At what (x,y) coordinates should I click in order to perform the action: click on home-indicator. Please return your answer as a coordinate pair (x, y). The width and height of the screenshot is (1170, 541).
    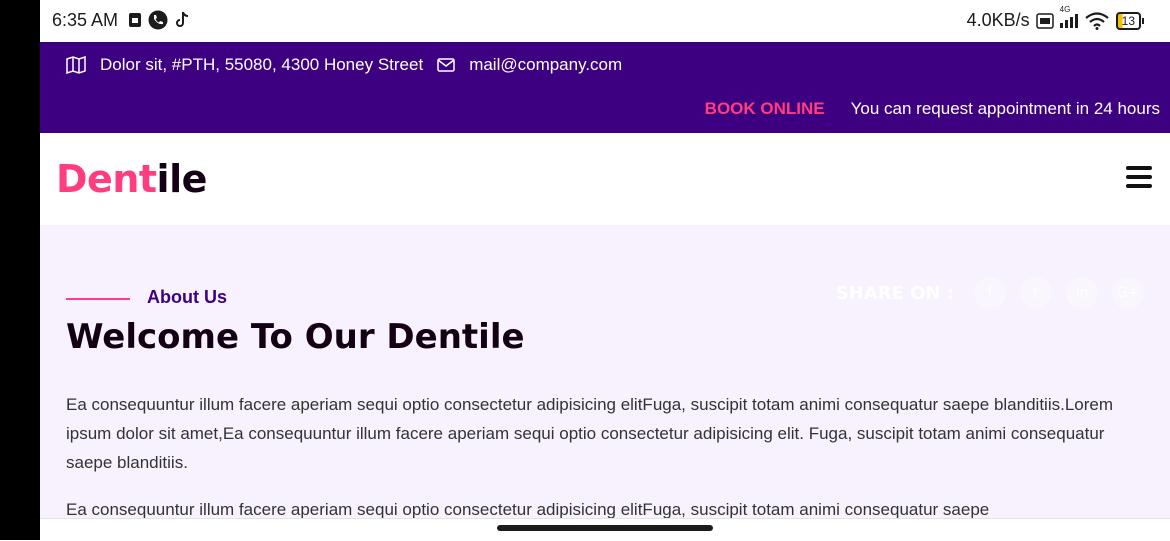
    Looking at the image, I should click on (605, 528).